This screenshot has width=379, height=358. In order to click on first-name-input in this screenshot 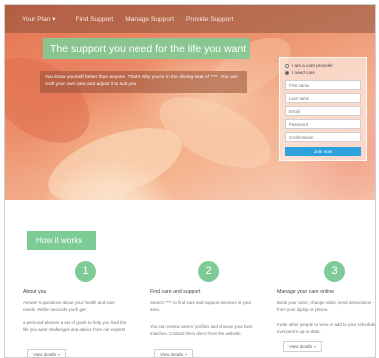, I will do `click(323, 85)`.